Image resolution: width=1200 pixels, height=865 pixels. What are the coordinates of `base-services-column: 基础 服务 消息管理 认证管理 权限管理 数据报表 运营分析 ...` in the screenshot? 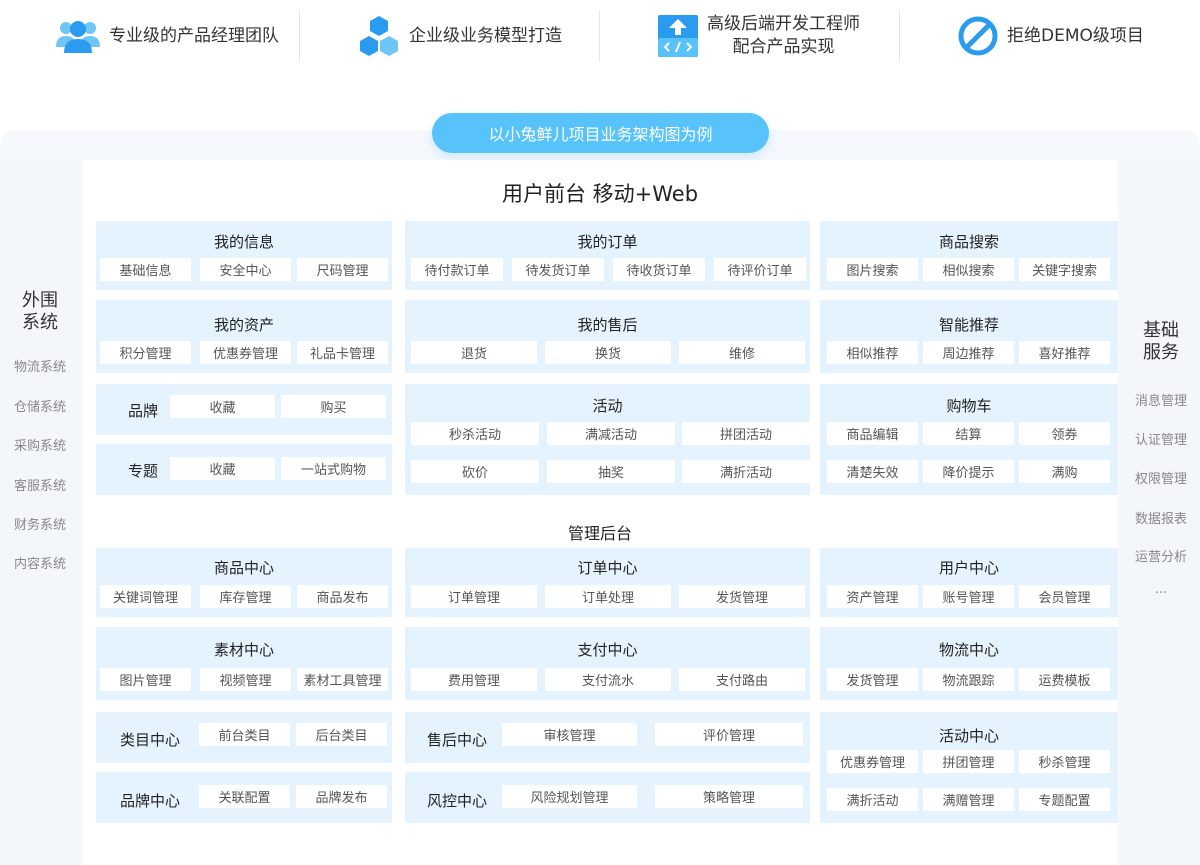 It's located at (1160, 512).